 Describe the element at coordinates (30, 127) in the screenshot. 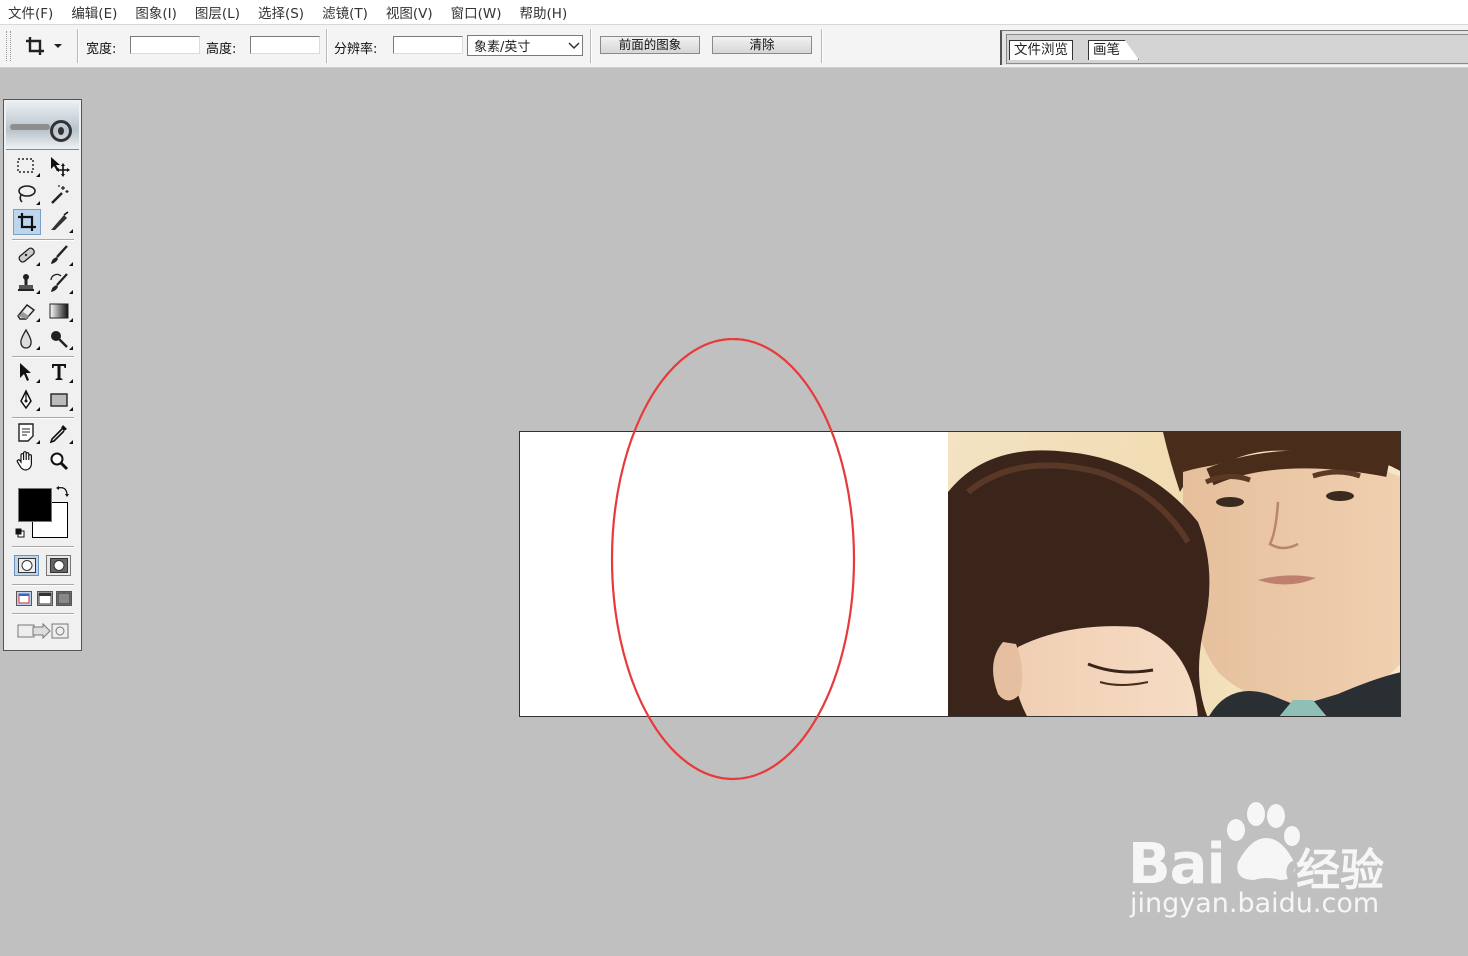

I see `feather-icon` at that location.